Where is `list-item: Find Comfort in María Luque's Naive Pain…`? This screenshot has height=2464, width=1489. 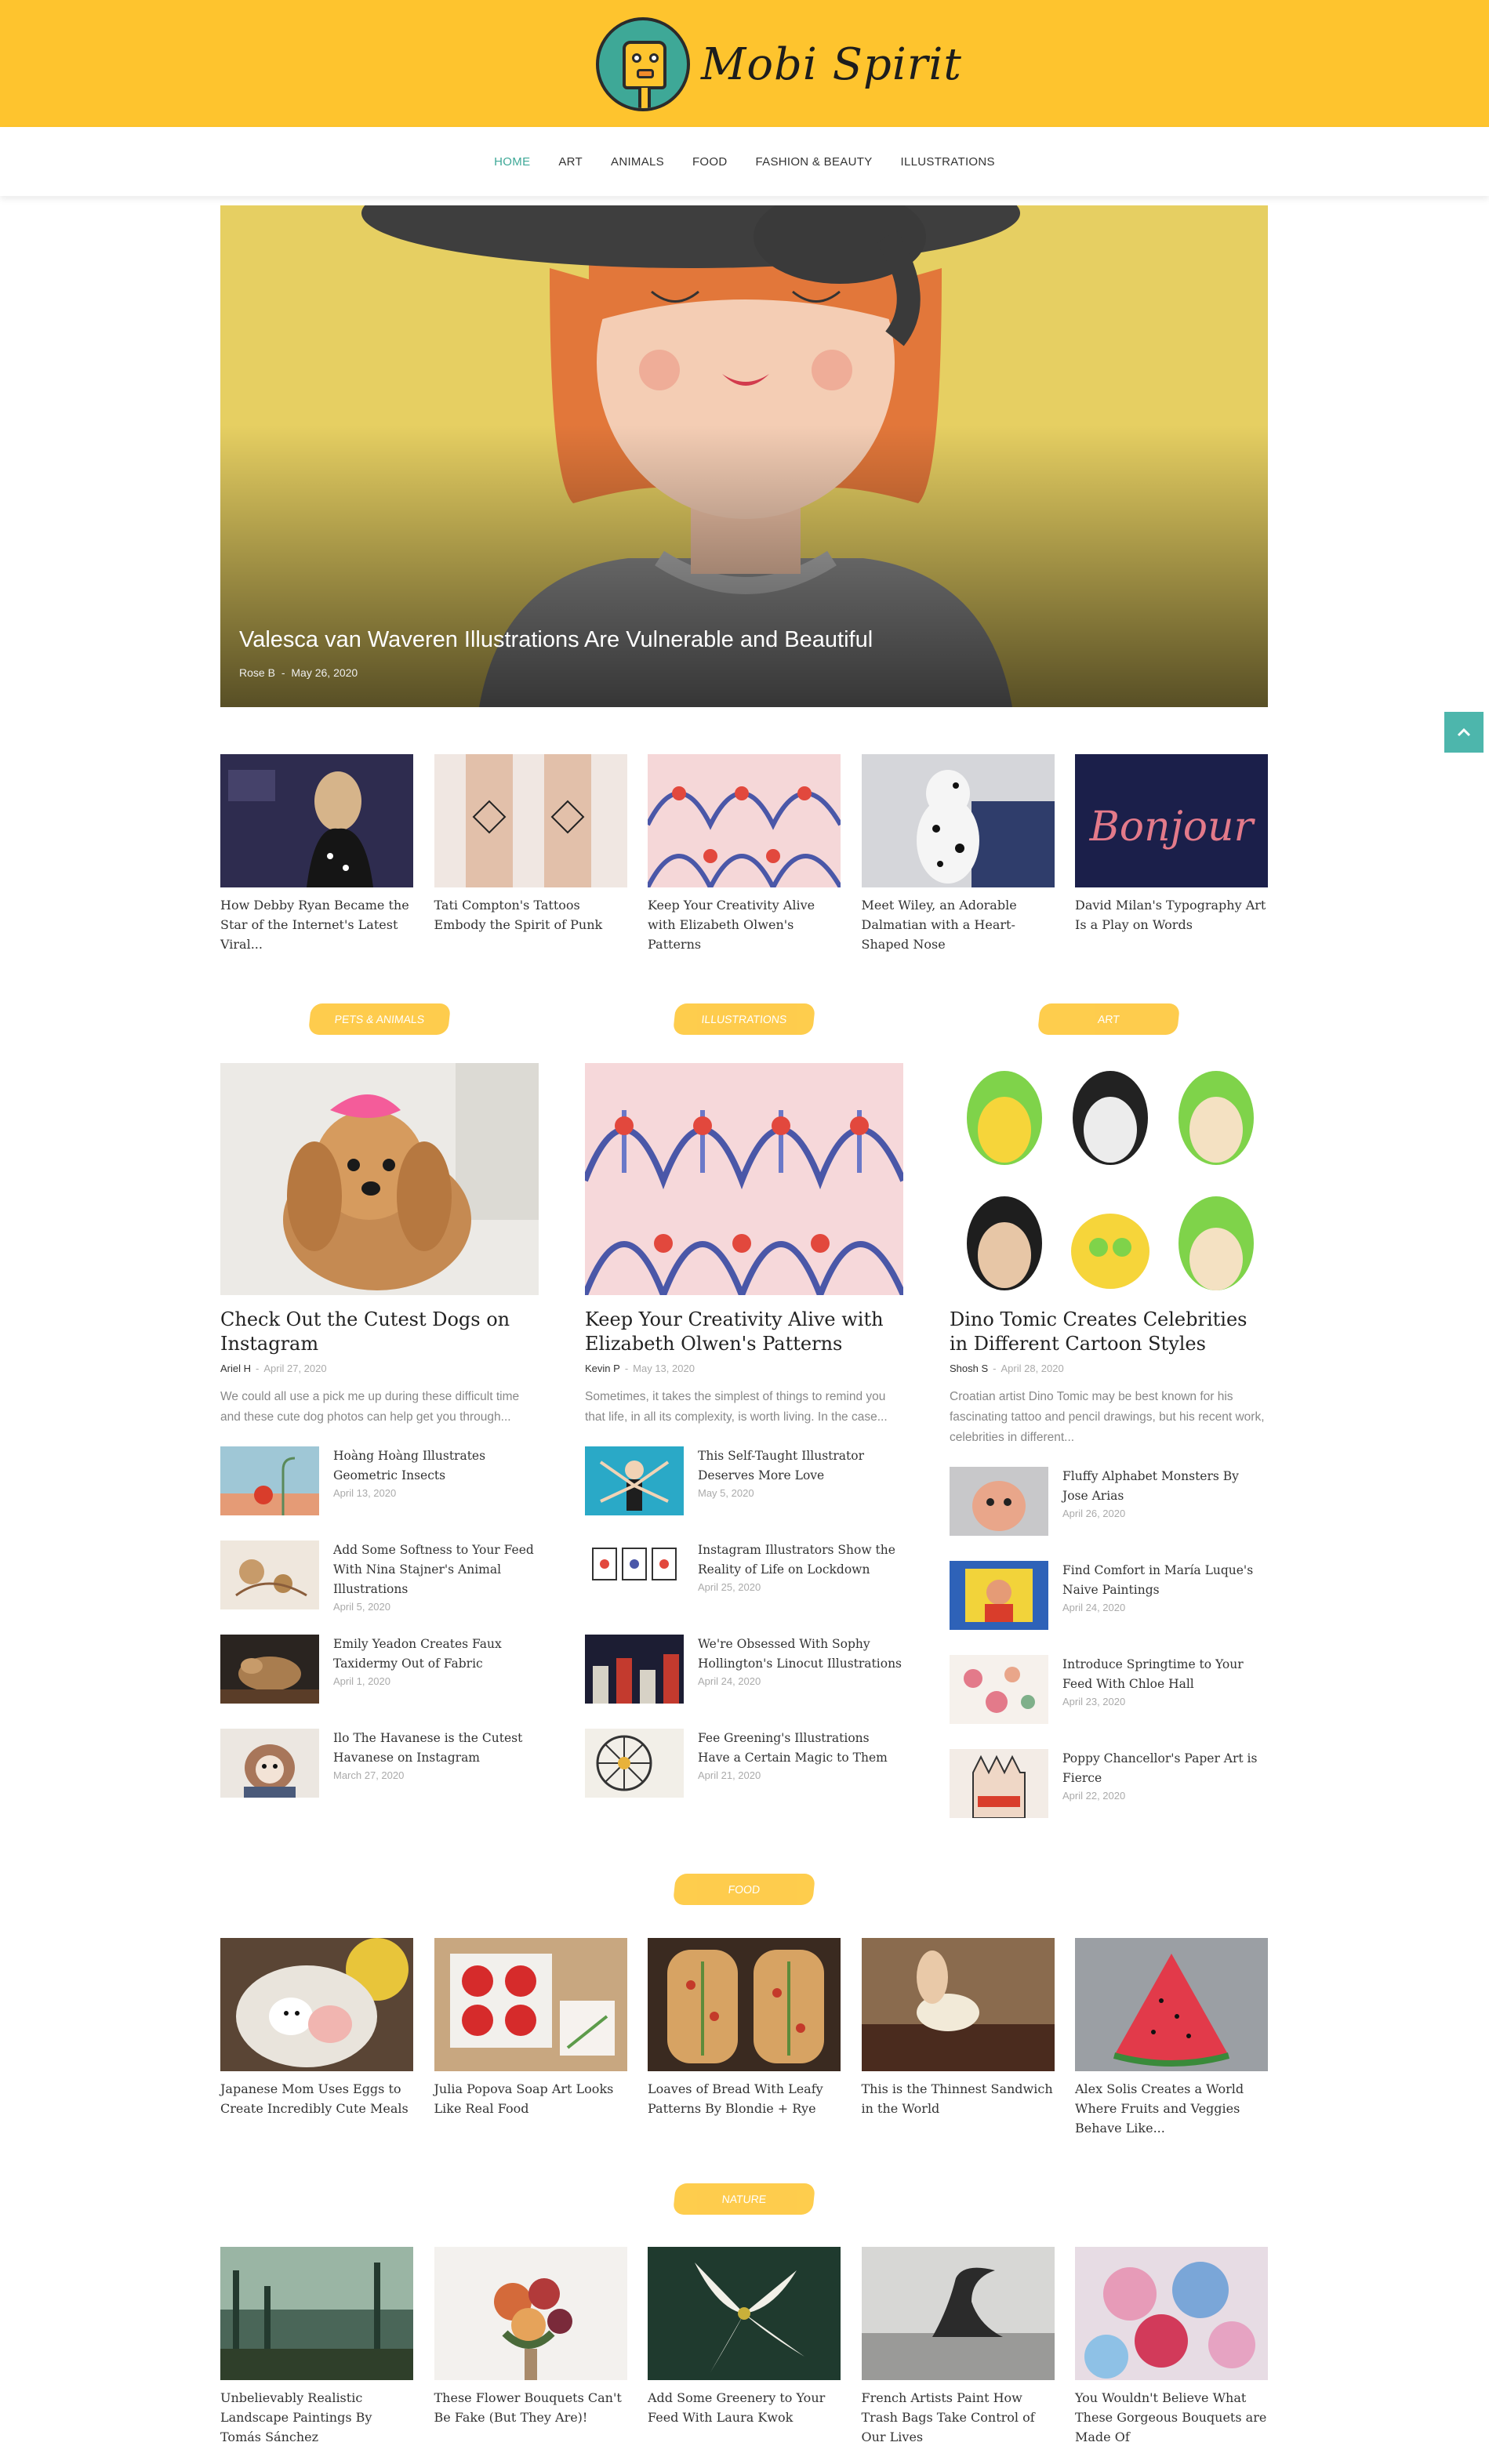 list-item: Find Comfort in María Luque's Naive Pain… is located at coordinates (1109, 1608).